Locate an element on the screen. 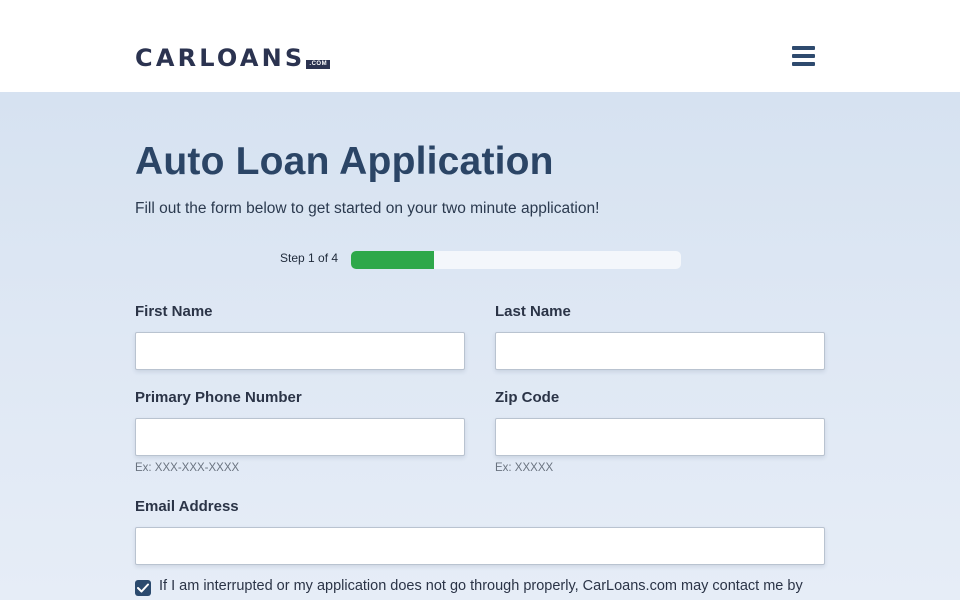 The width and height of the screenshot is (960, 600). checkmark-icon is located at coordinates (143, 588).